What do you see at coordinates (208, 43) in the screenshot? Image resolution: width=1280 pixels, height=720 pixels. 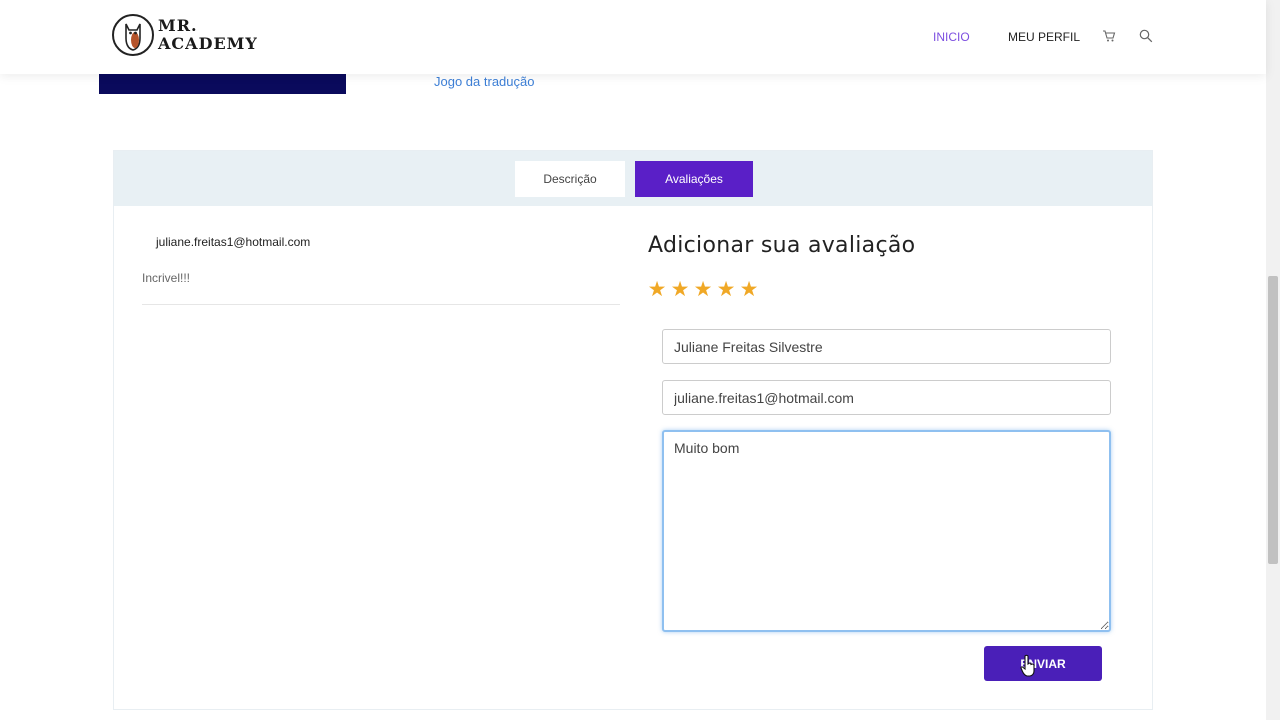 I see `logo-line-2: ACADEMY` at bounding box center [208, 43].